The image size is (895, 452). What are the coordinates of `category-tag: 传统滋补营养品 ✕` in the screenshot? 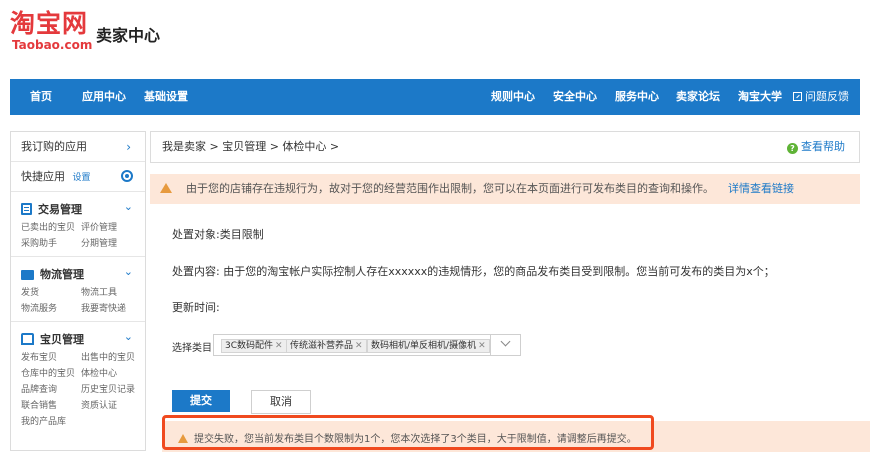 It's located at (326, 346).